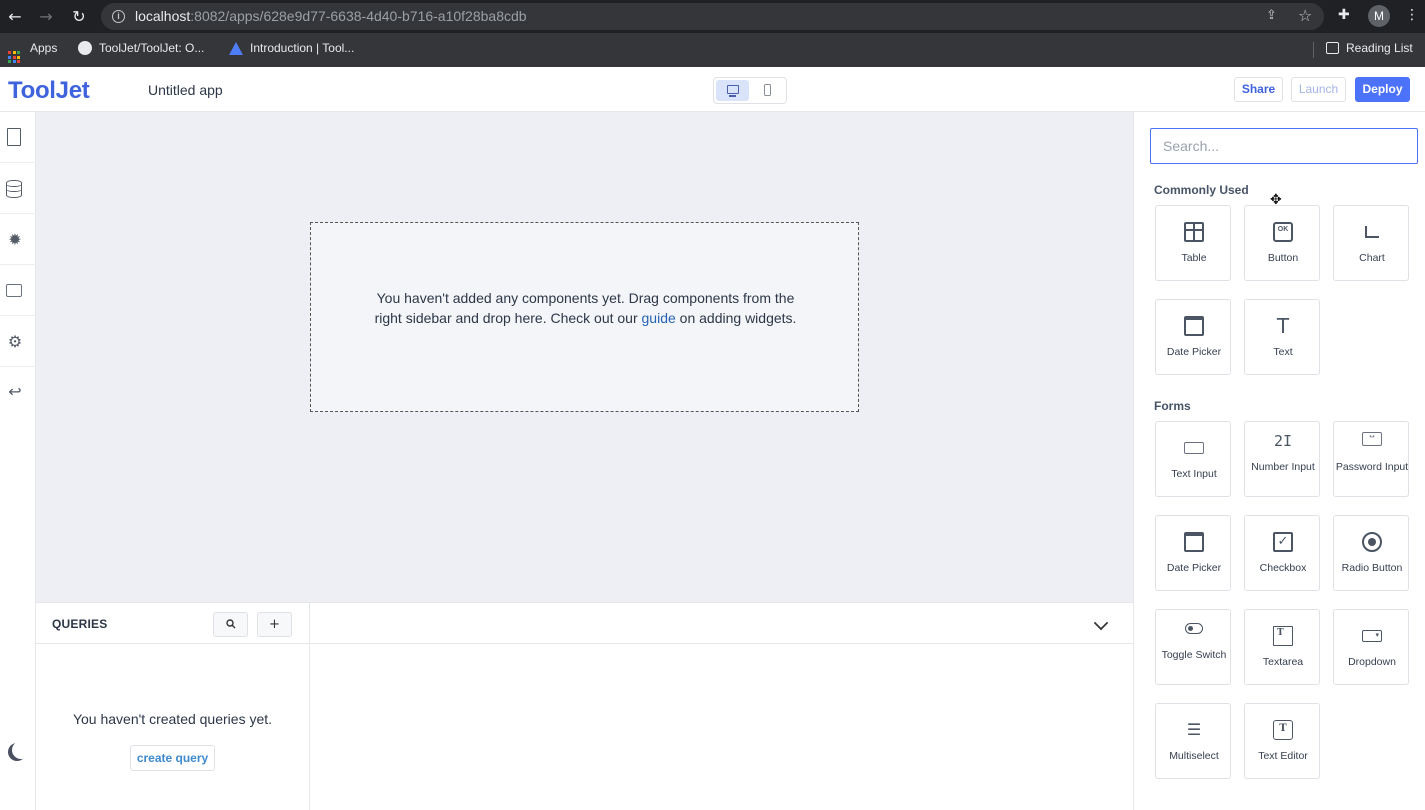 This screenshot has width=1425, height=810. I want to click on sidebar-item-back: ↩, so click(18, 392).